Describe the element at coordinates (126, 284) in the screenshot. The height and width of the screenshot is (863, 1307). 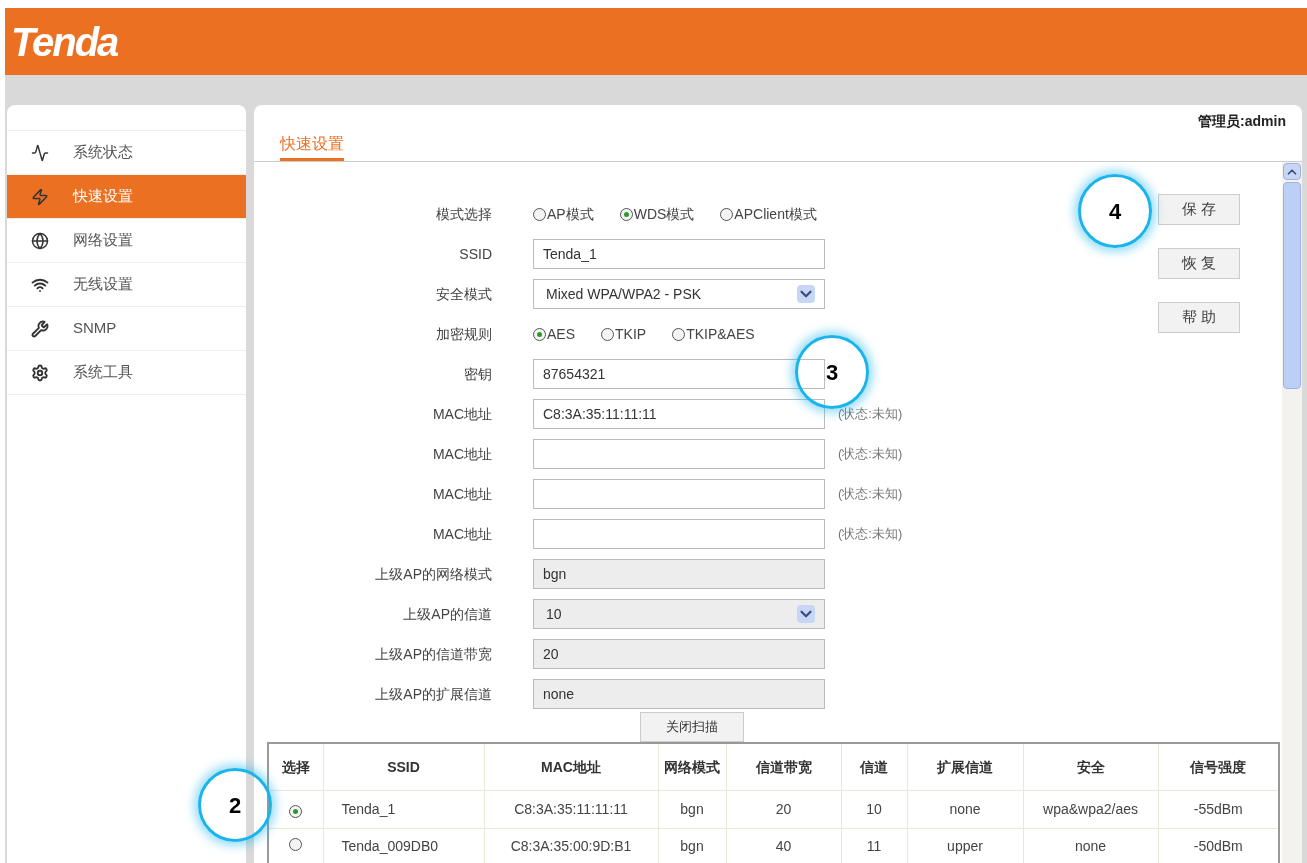
I see `sidebar-item: 无线设置` at that location.